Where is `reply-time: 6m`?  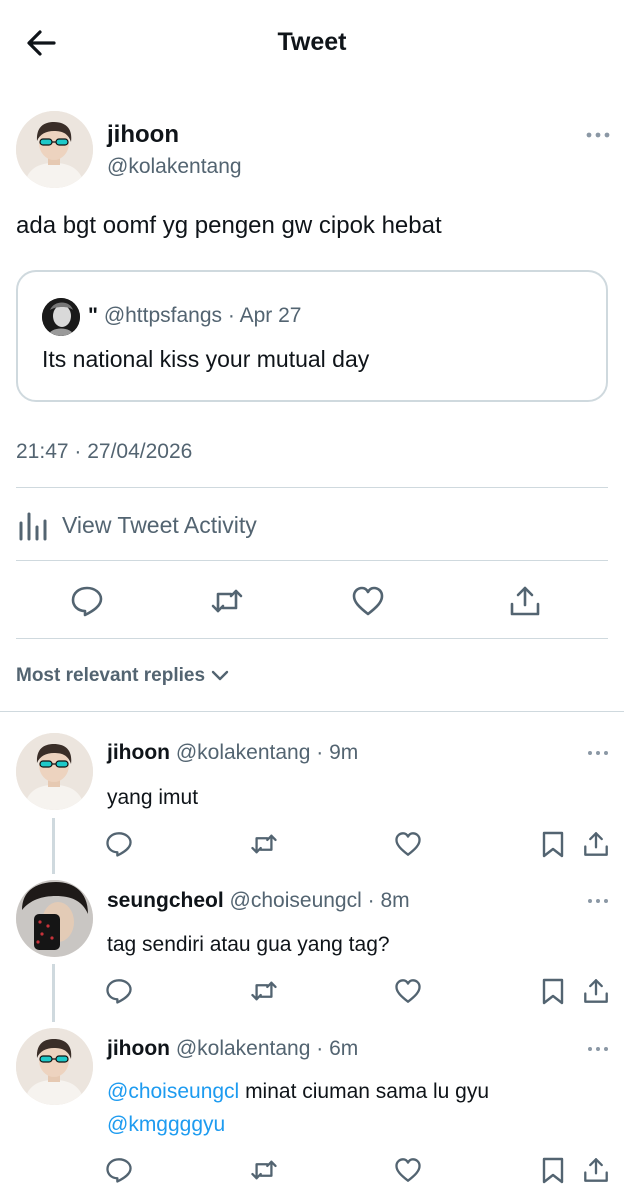 reply-time: 6m is located at coordinates (344, 1048).